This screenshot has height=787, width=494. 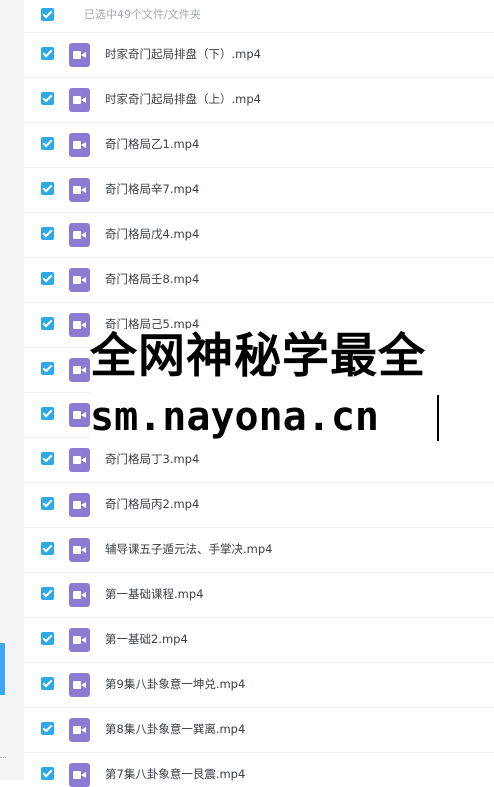 I want to click on file-row: 时家奇门起局排盘（下）.mp4, so click(x=259, y=55).